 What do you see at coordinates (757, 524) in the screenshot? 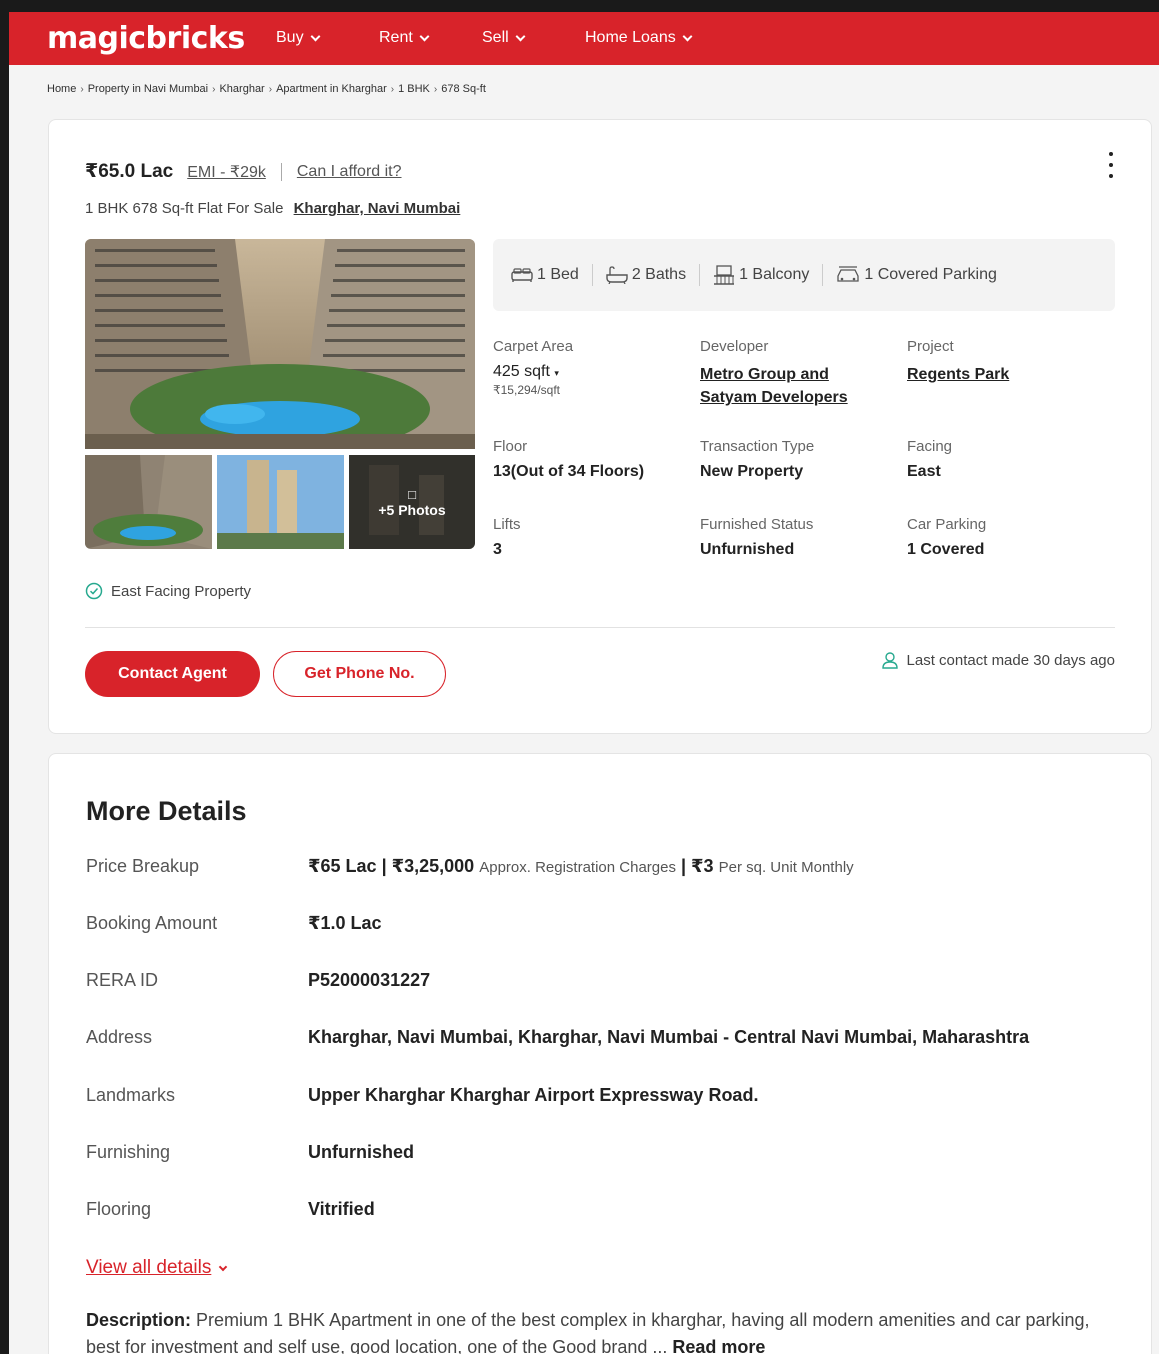
I see `furnished-label: Furnished Status` at bounding box center [757, 524].